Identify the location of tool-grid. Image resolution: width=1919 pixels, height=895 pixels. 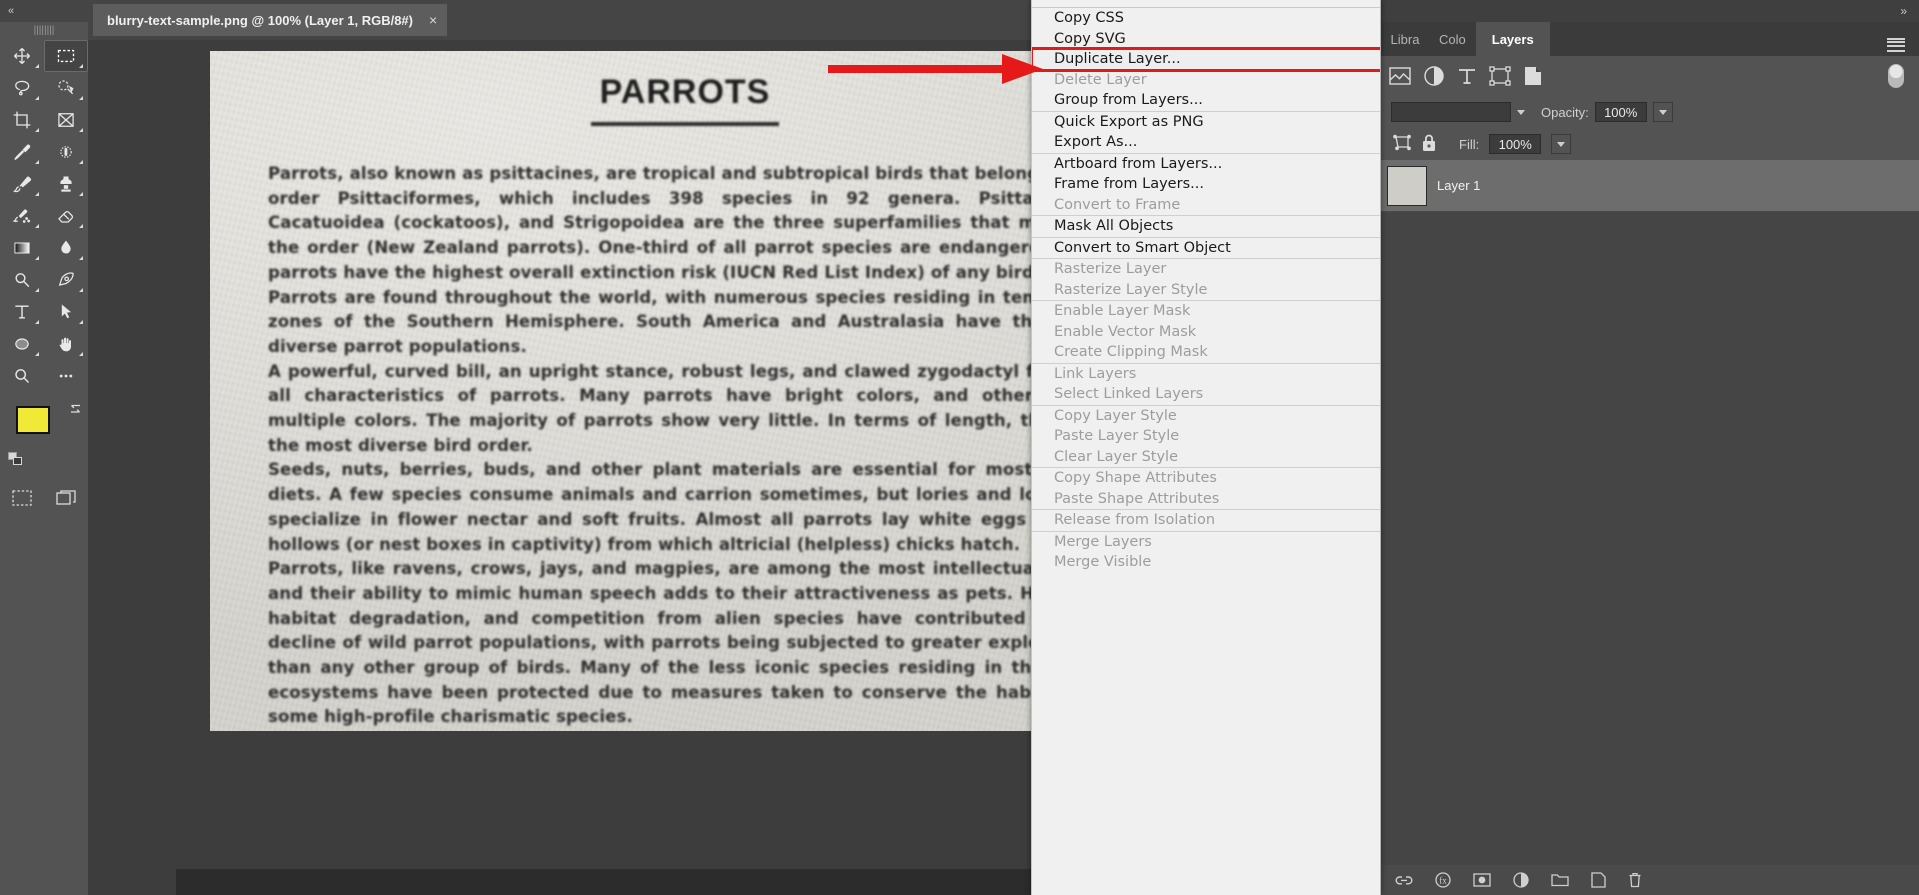
(44, 215).